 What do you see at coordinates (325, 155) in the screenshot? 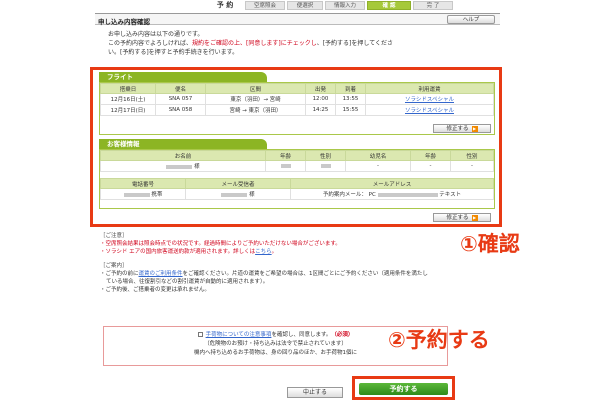
I see `customer-col-sex: 性別` at bounding box center [325, 155].